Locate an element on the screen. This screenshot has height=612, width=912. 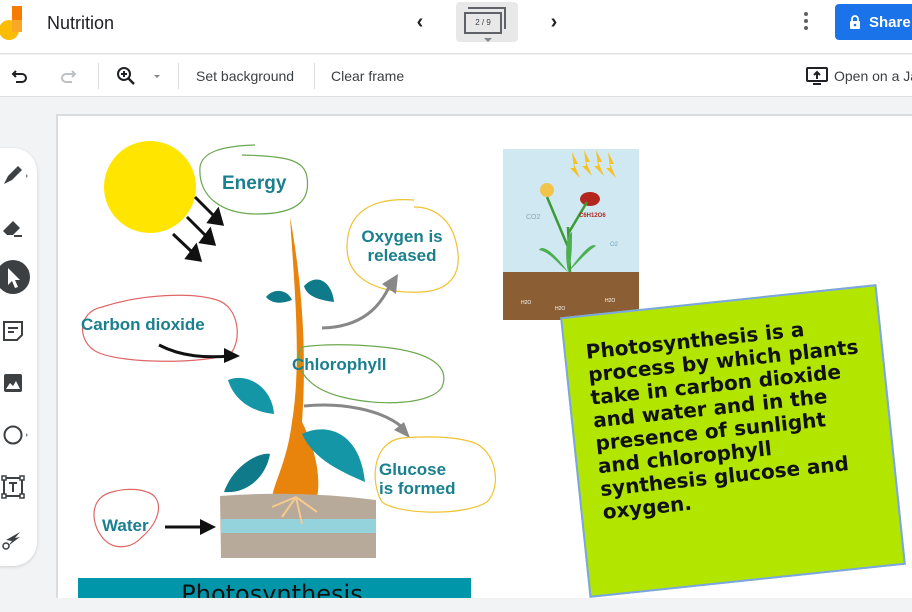
water-layer is located at coordinates (298, 526).